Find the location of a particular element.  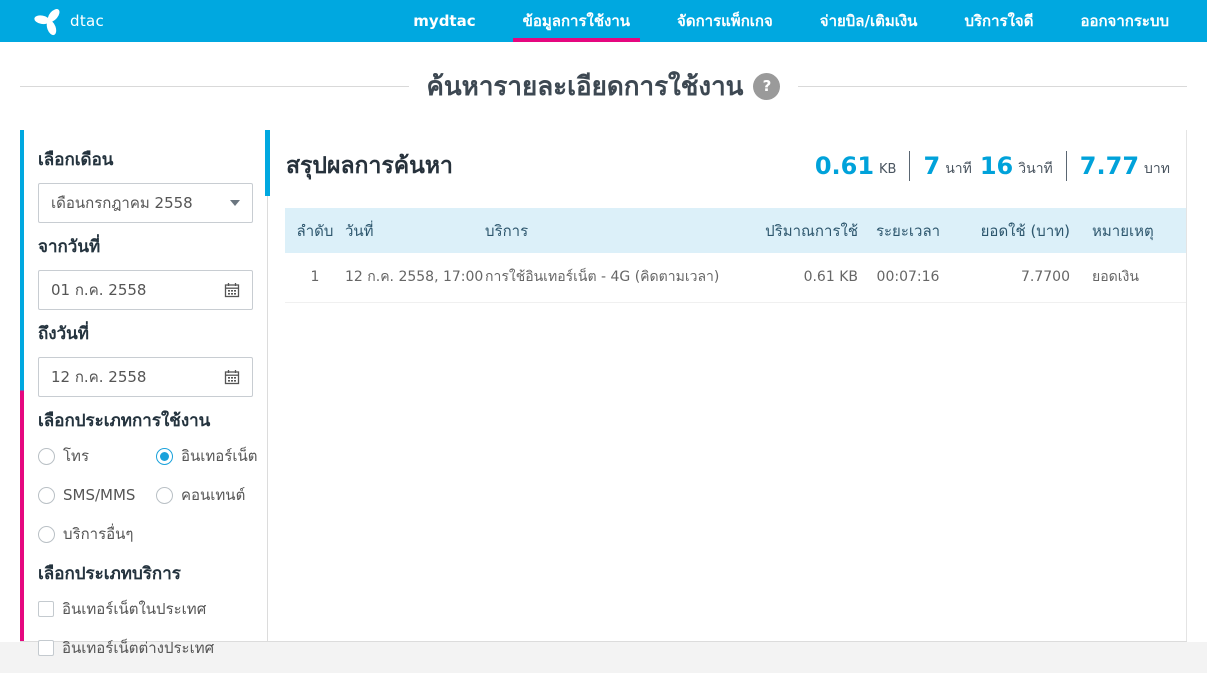

col-service: บริการ is located at coordinates (507, 230).